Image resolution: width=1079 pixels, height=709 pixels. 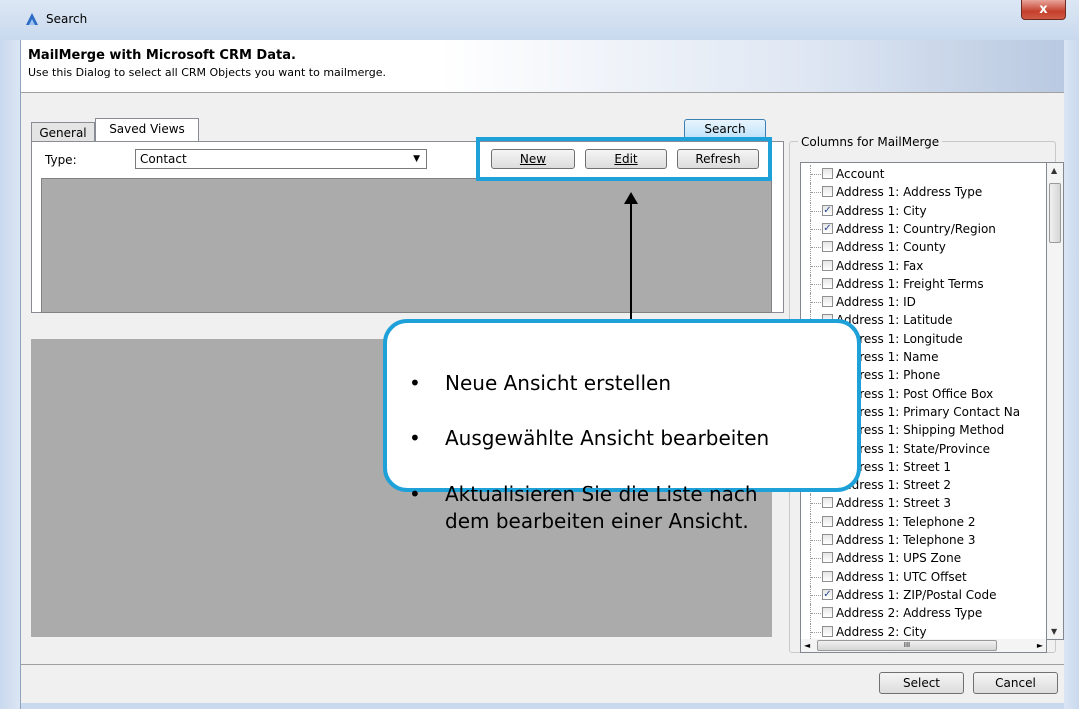 What do you see at coordinates (631, 262) in the screenshot?
I see `callout-arrow-line` at bounding box center [631, 262].